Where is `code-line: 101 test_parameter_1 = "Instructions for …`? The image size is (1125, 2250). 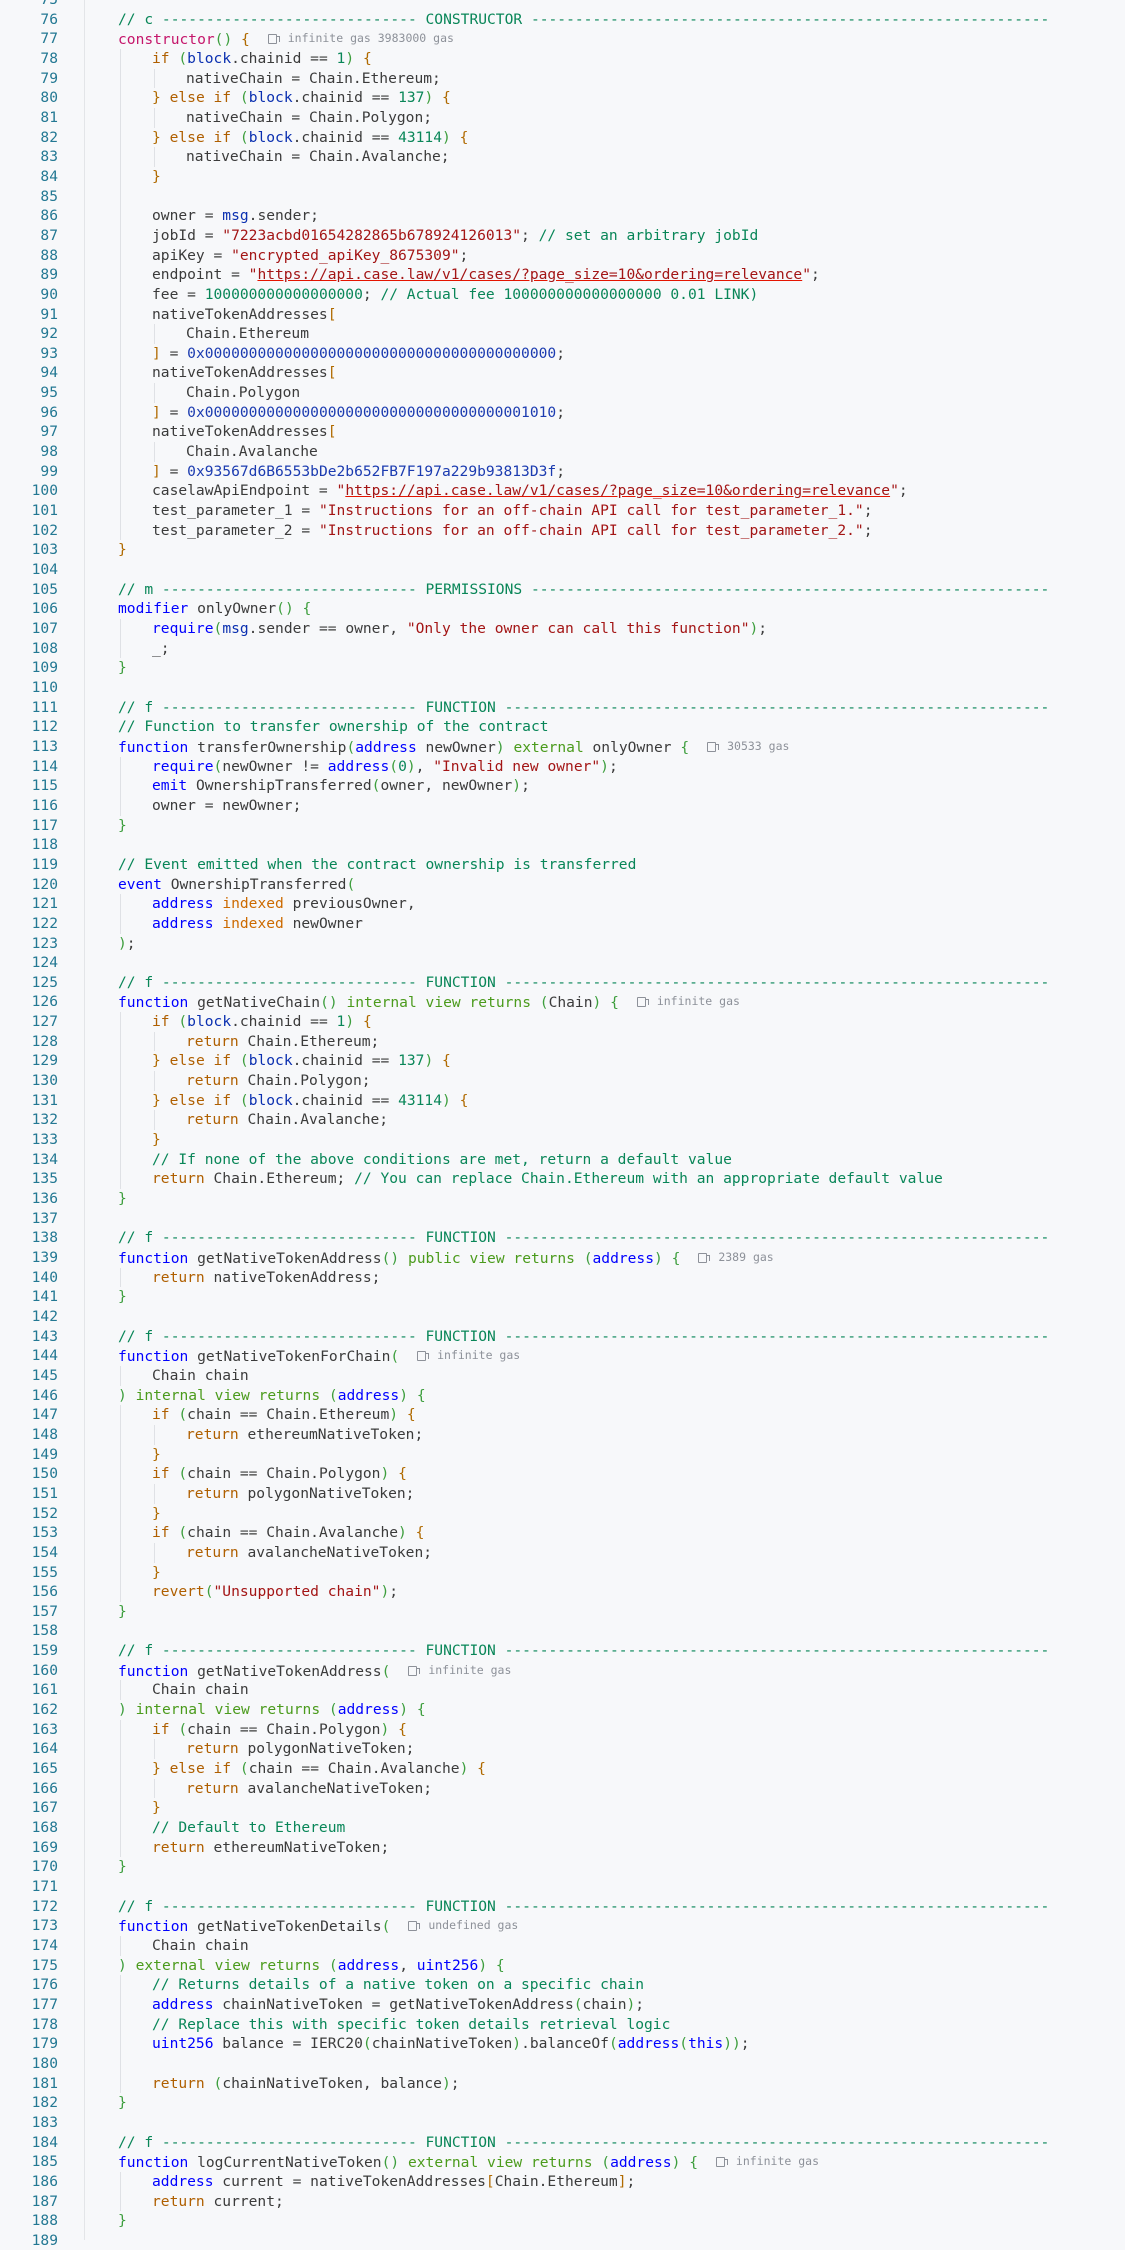
code-line: 101 test_parameter_1 = "Instructions for … is located at coordinates (562, 511).